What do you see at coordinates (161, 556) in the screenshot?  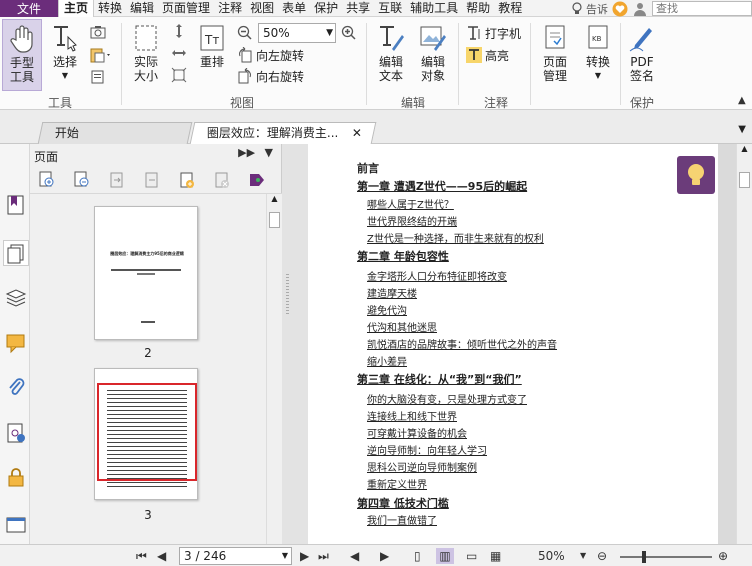 I see `previous-page-icon: ◀` at bounding box center [161, 556].